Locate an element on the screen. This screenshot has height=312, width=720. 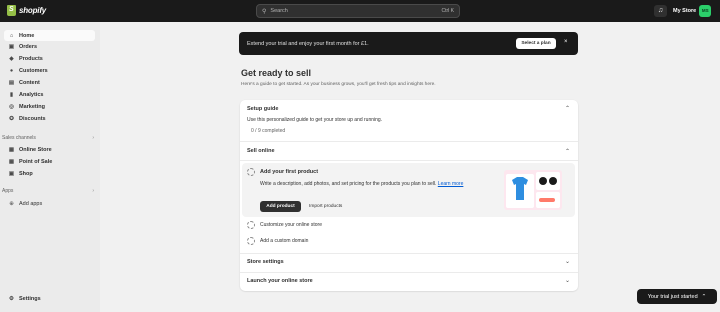
page-title: Get ready to sell is located at coordinates (276, 73).